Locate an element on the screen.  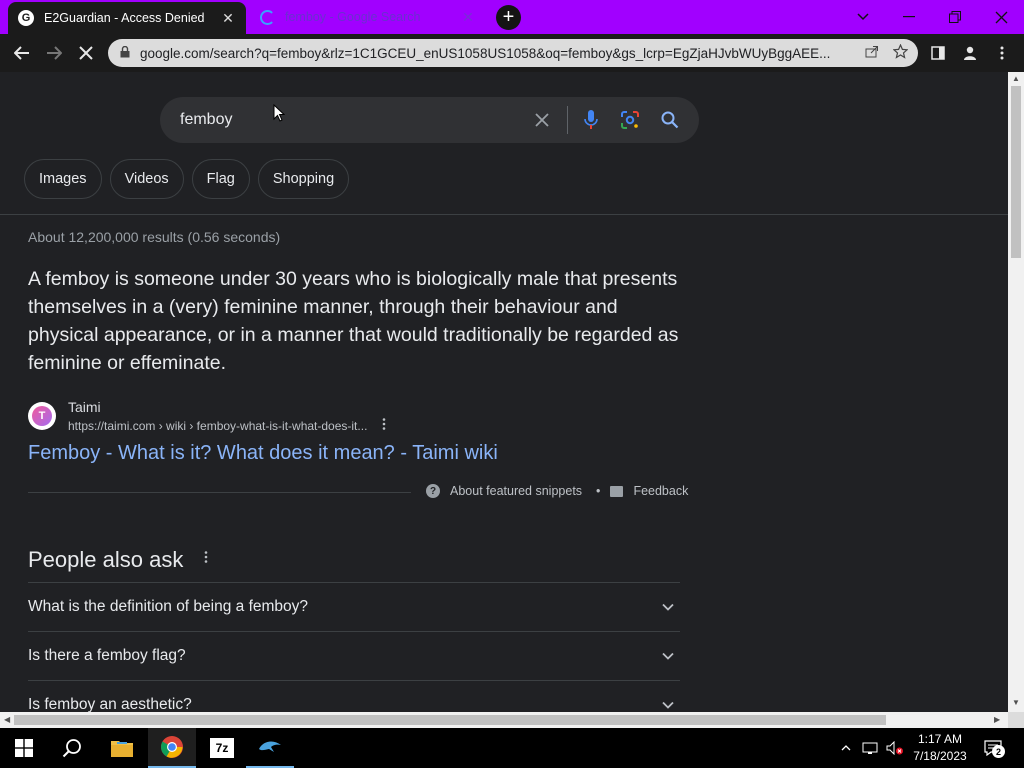
tab-google-search: femboy - Google Search ✕ is located at coordinates (368, 17).